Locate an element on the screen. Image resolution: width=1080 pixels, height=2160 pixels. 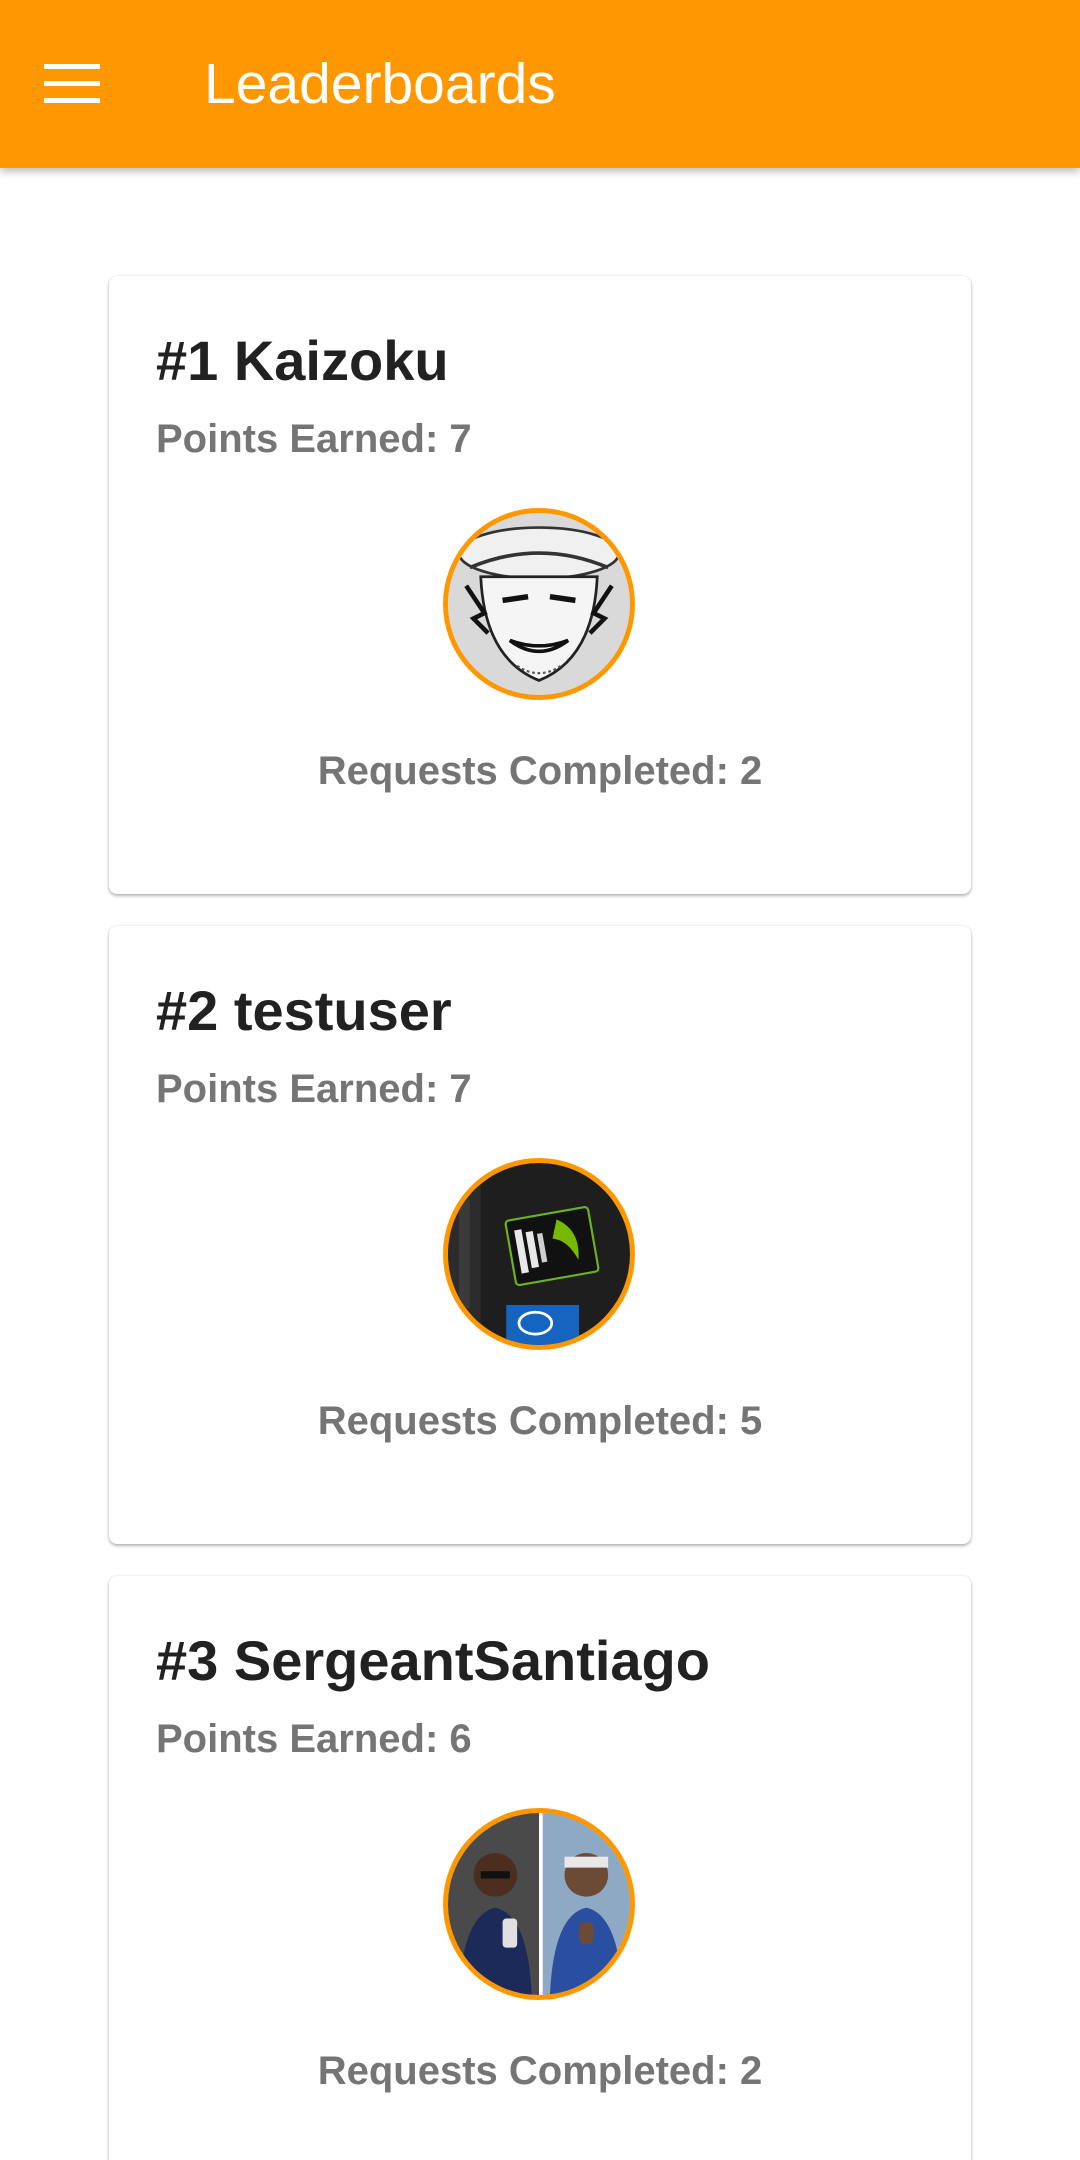
app-bar: Leaderboards is located at coordinates (540, 84).